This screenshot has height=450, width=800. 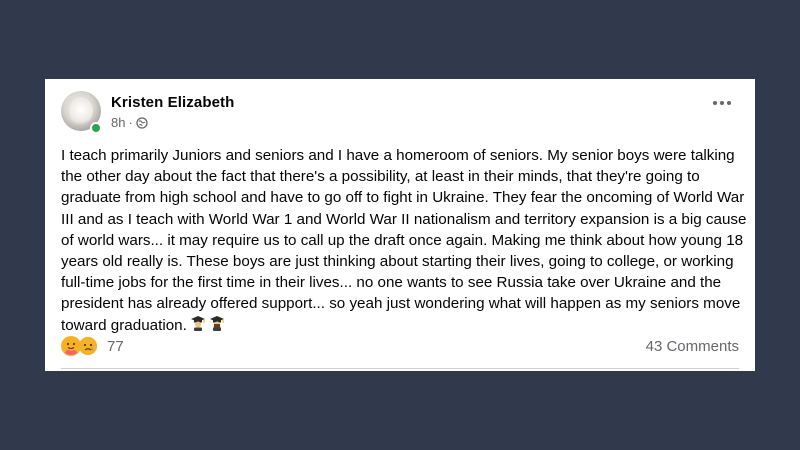 What do you see at coordinates (71, 346) in the screenshot?
I see `care-reaction-icon` at bounding box center [71, 346].